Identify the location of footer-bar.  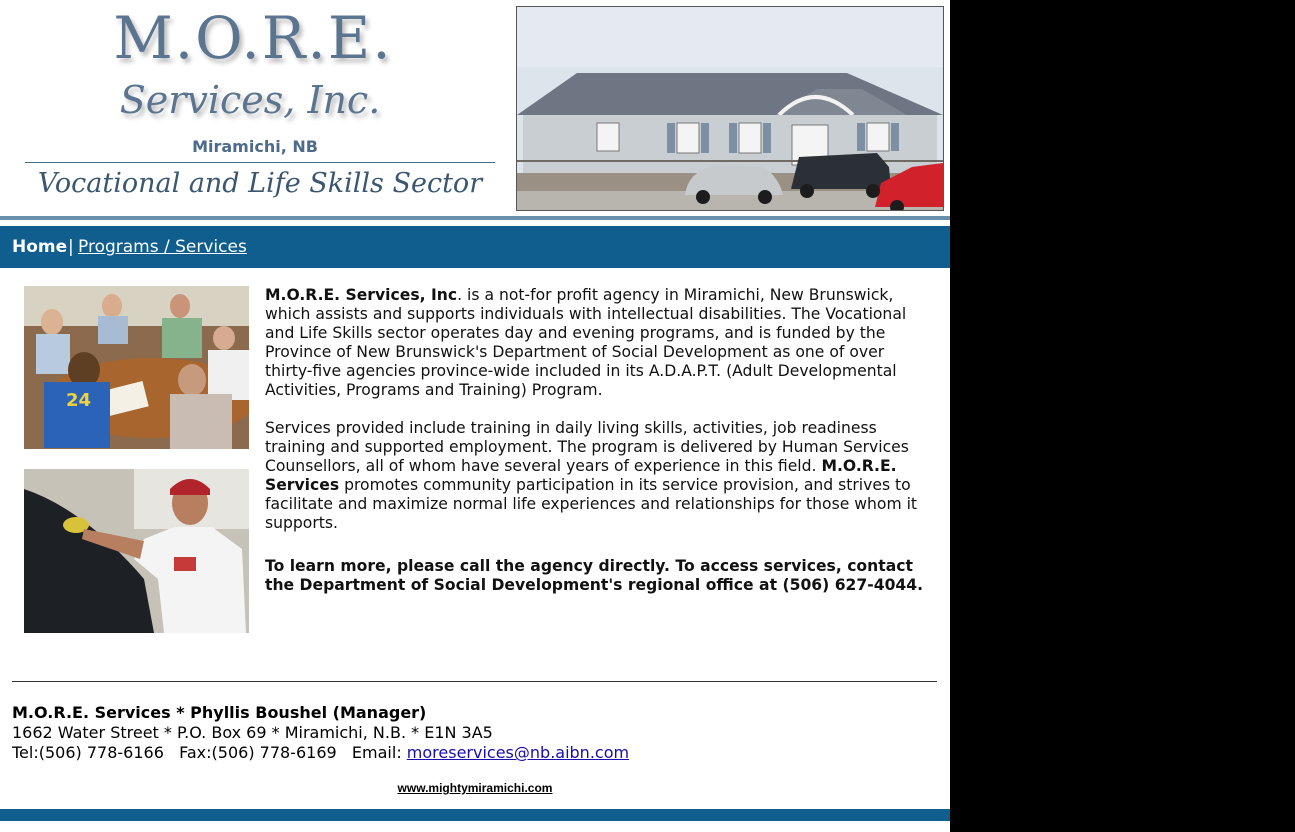
(475, 815).